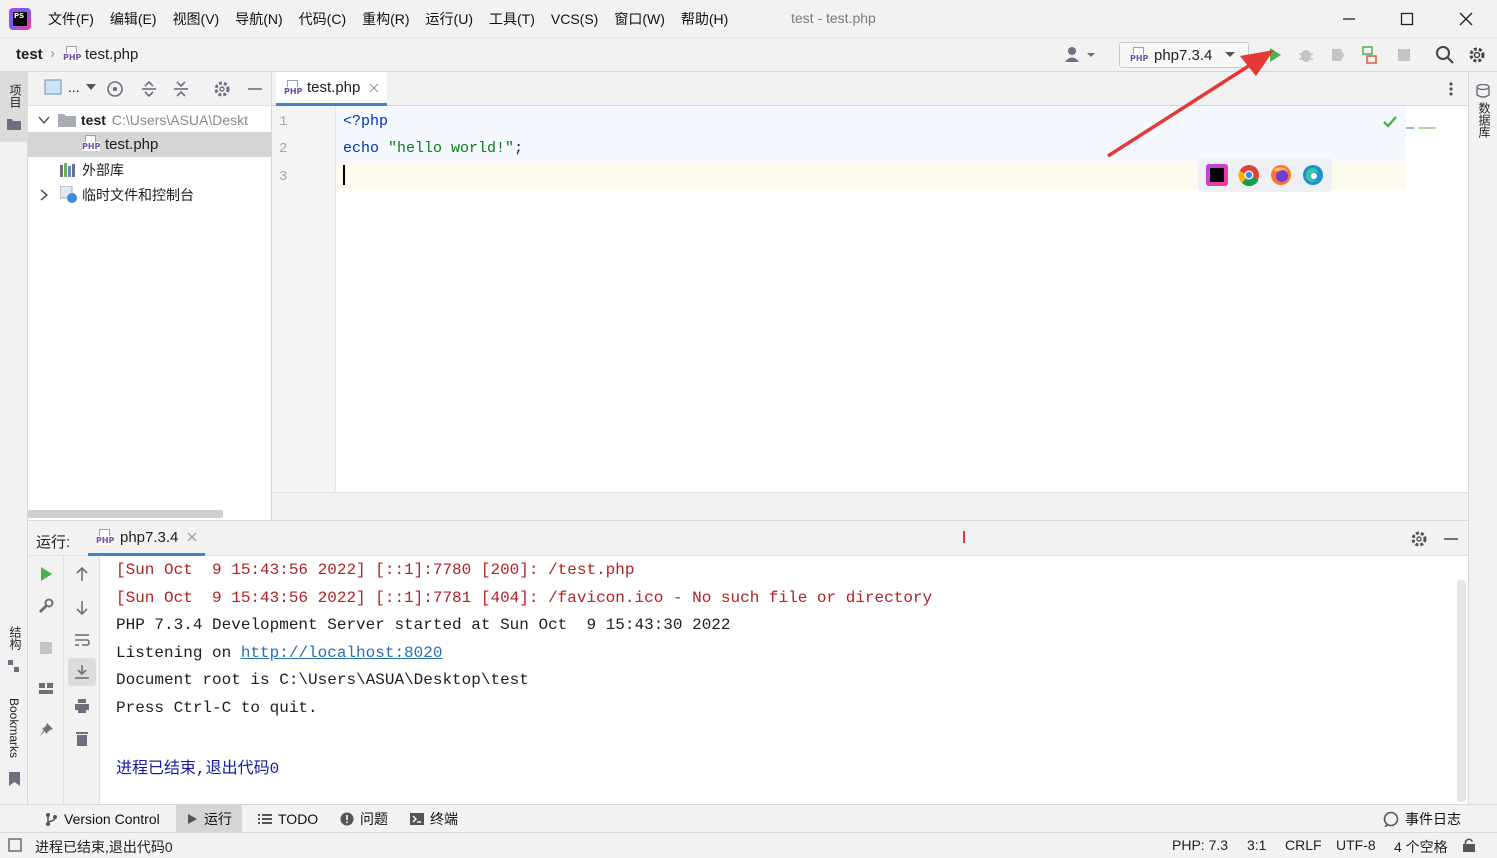  Describe the element at coordinates (149, 169) in the screenshot. I see `tree-item-external-libraries: 外部库` at that location.